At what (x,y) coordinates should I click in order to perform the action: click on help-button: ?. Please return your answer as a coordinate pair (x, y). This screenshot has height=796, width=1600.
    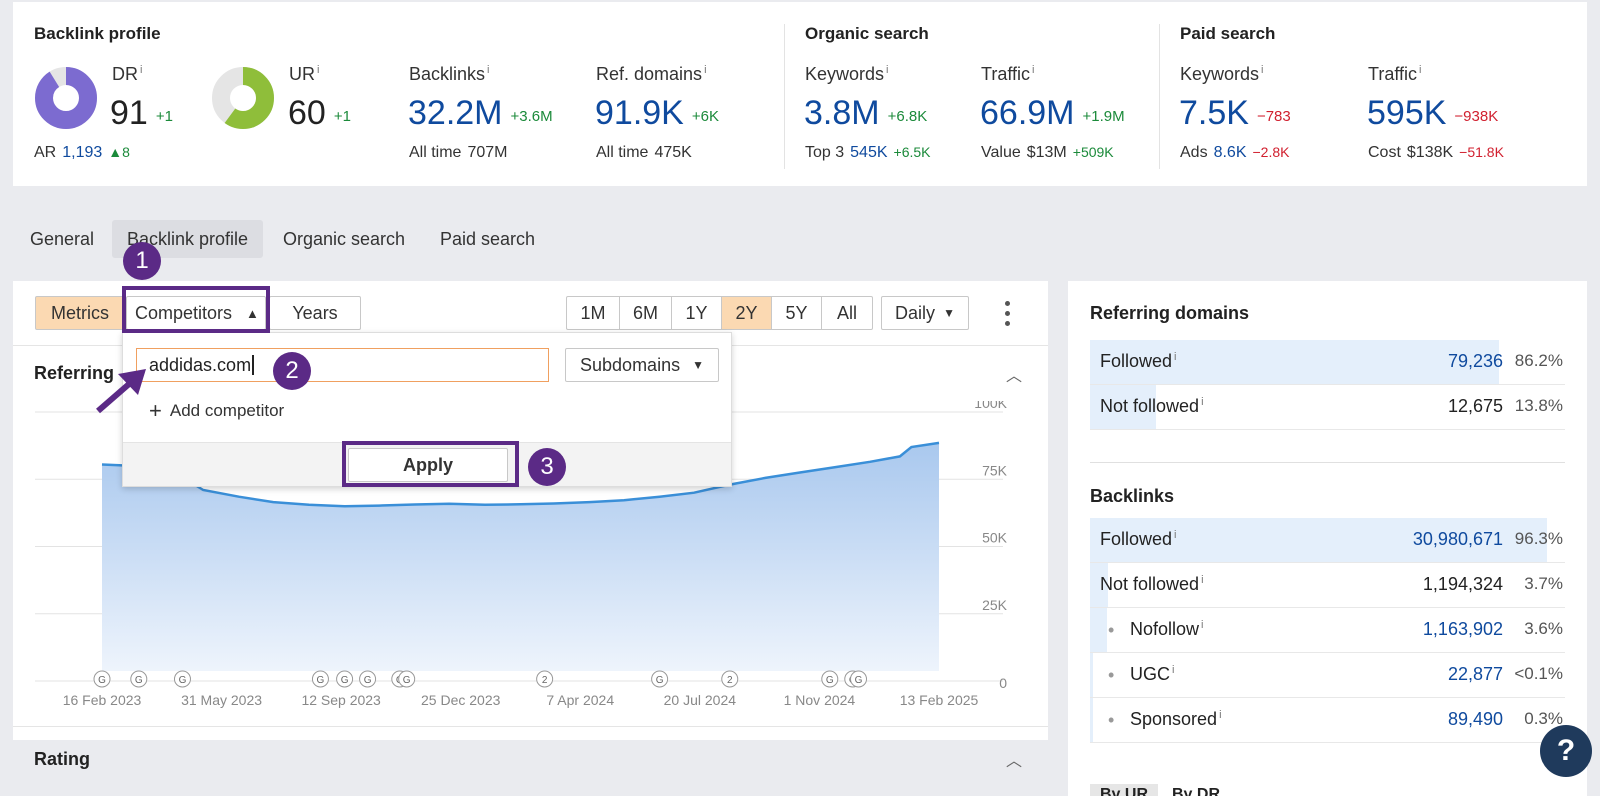
    Looking at the image, I should click on (1566, 751).